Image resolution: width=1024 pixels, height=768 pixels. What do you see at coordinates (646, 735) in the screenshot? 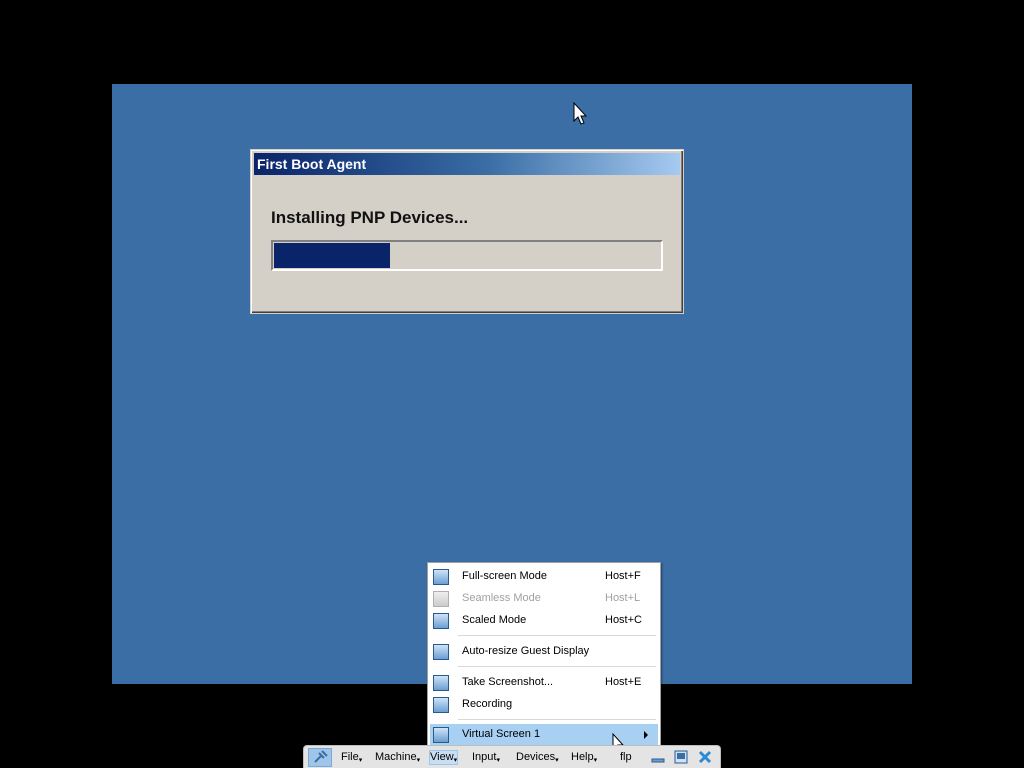
I see `submenu-arrow-icon` at bounding box center [646, 735].